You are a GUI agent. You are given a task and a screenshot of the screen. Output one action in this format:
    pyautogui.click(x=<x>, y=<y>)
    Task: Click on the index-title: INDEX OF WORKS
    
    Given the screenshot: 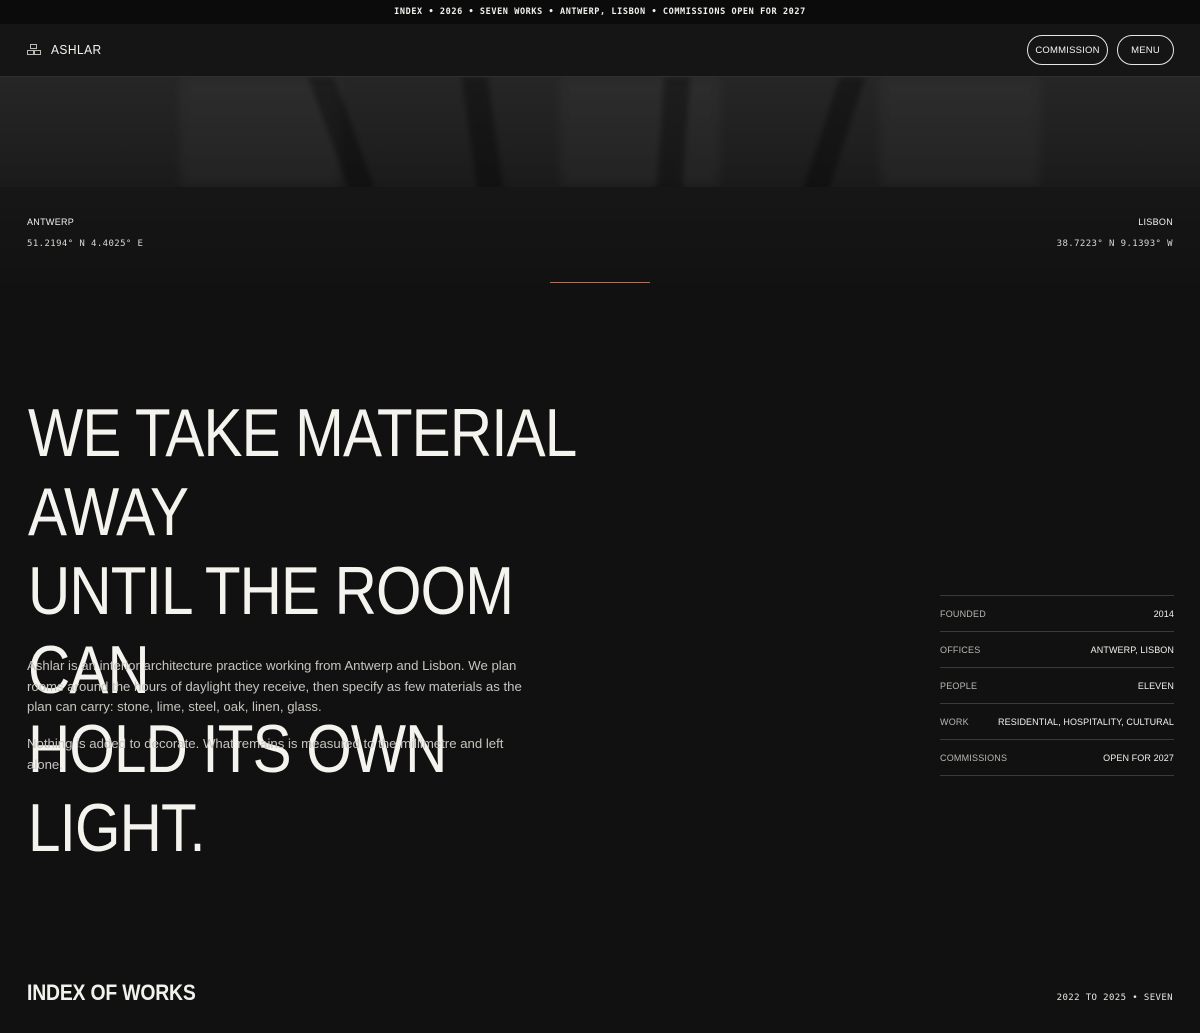 What is the action you would take?
    pyautogui.click(x=111, y=992)
    